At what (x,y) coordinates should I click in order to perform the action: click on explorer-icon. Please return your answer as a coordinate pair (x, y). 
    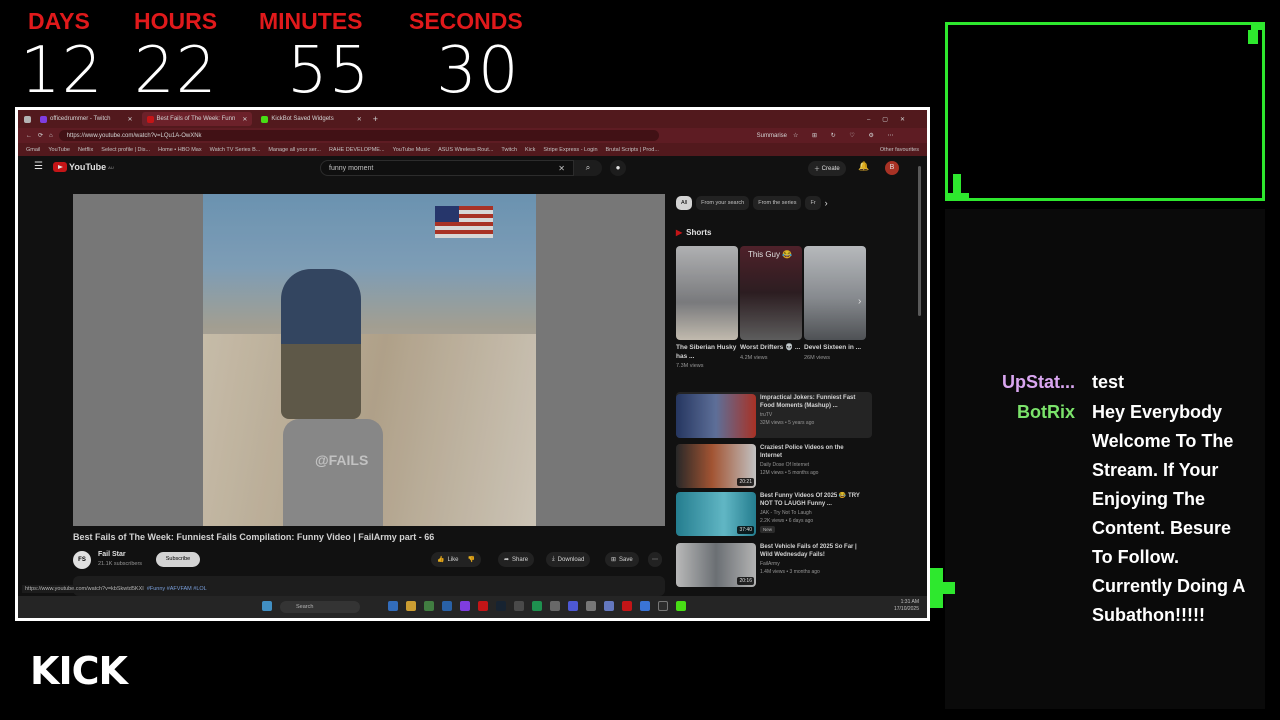
    Looking at the image, I should click on (411, 606).